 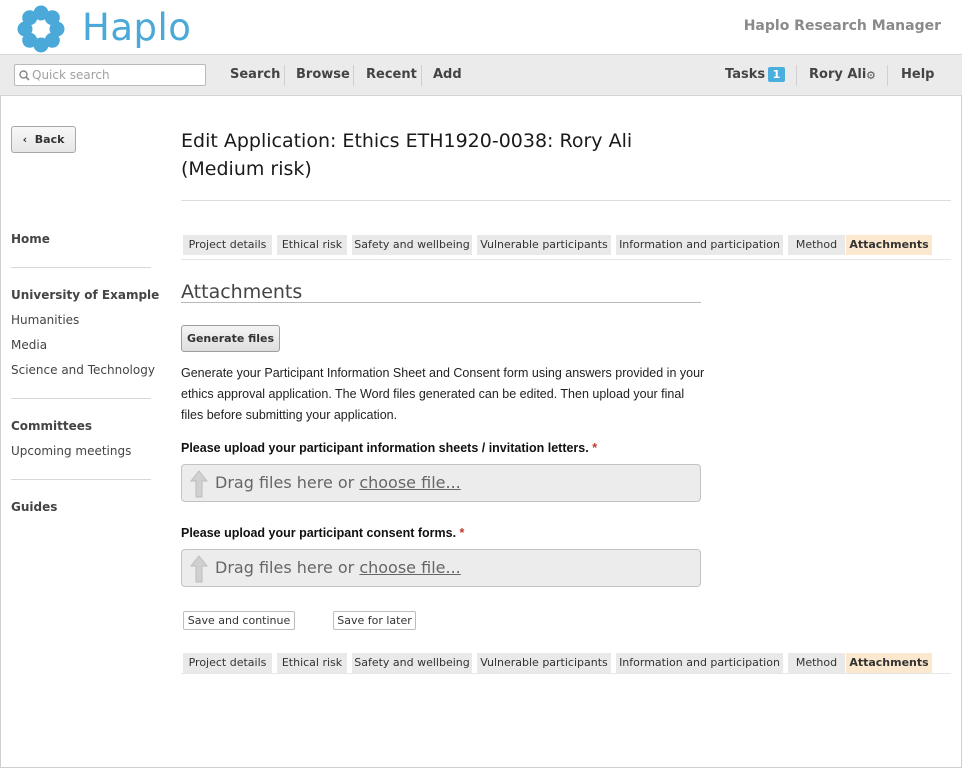 I want to click on nav-recent: Recent, so click(x=391, y=74).